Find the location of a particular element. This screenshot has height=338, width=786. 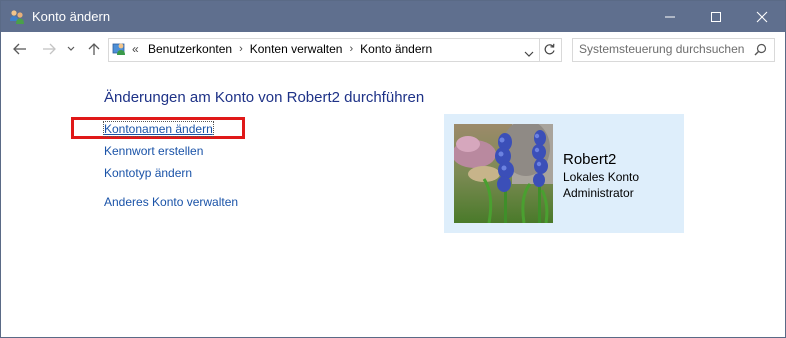

minimize-icon is located at coordinates (670, 16).